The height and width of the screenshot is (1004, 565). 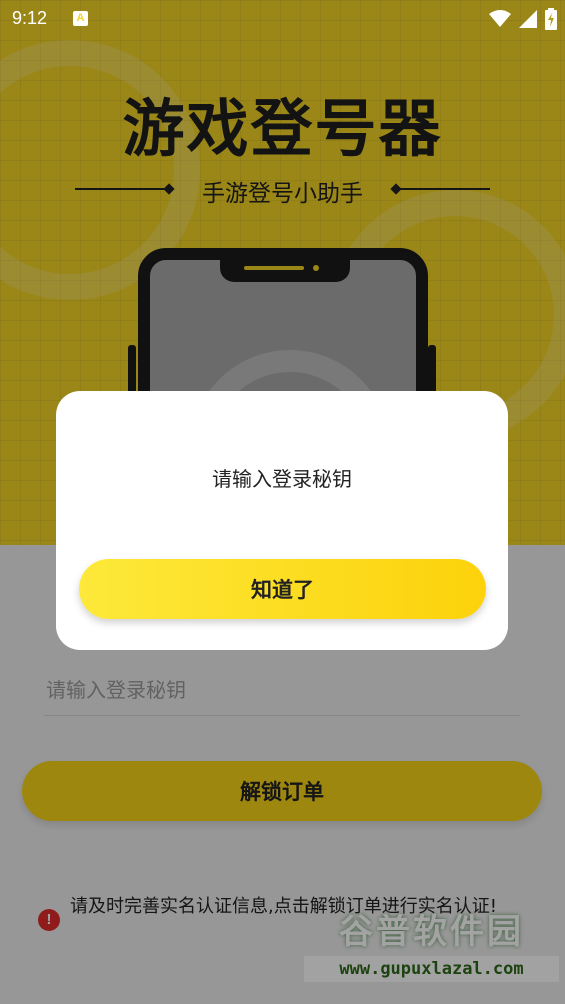 I want to click on status-icons, so click(x=523, y=21).